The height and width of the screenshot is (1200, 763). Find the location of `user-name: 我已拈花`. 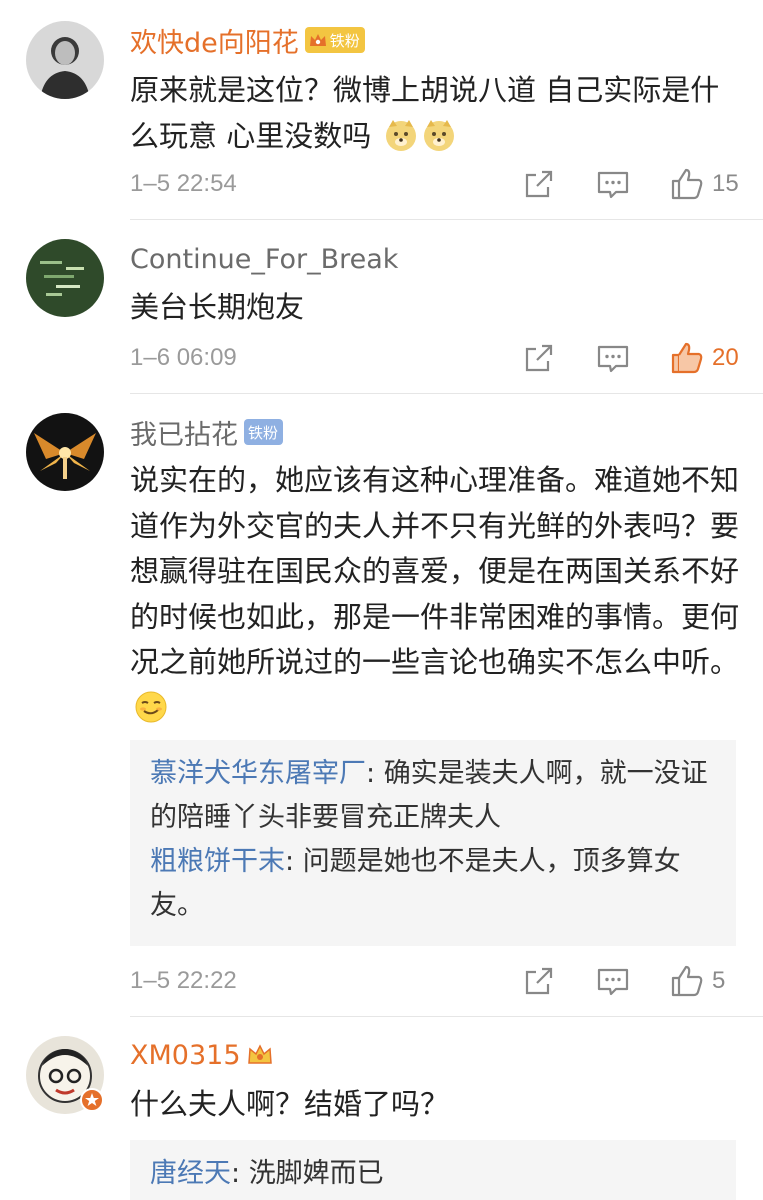

user-name: 我已拈花 is located at coordinates (184, 432).